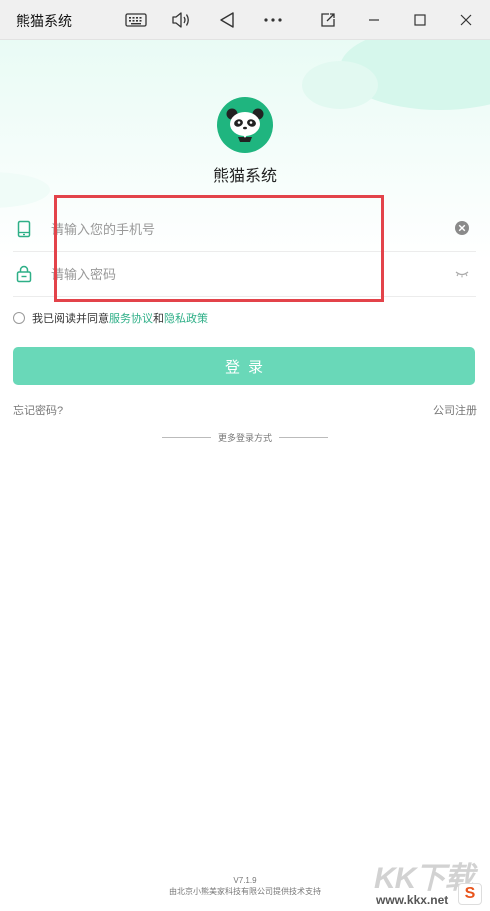 This screenshot has width=490, height=911. I want to click on password-field-row, so click(244, 274).